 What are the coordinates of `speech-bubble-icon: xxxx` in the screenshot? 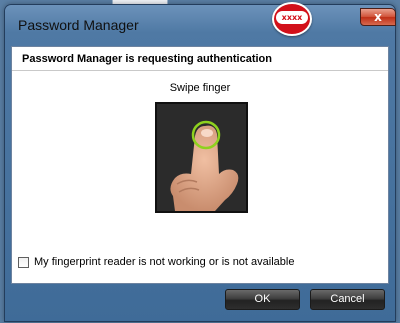 It's located at (292, 20).